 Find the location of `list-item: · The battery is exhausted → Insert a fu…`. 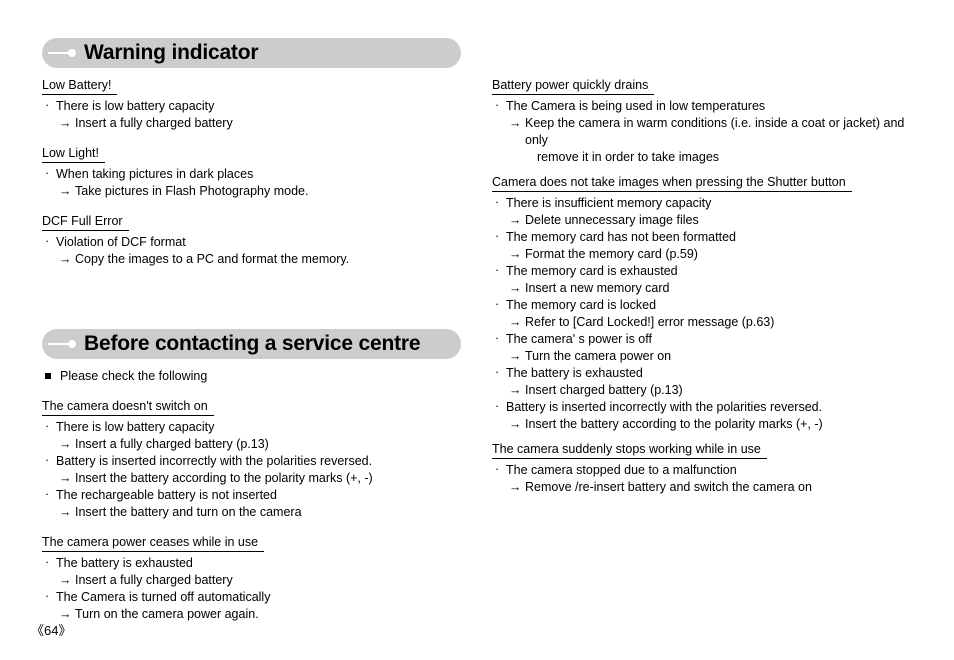

list-item: · The battery is exhausted → Insert a fu… is located at coordinates (252, 572).